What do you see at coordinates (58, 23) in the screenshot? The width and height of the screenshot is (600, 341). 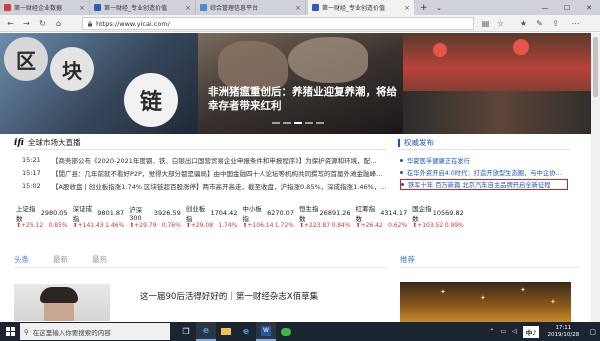 I see `home-icon: ⌂` at bounding box center [58, 23].